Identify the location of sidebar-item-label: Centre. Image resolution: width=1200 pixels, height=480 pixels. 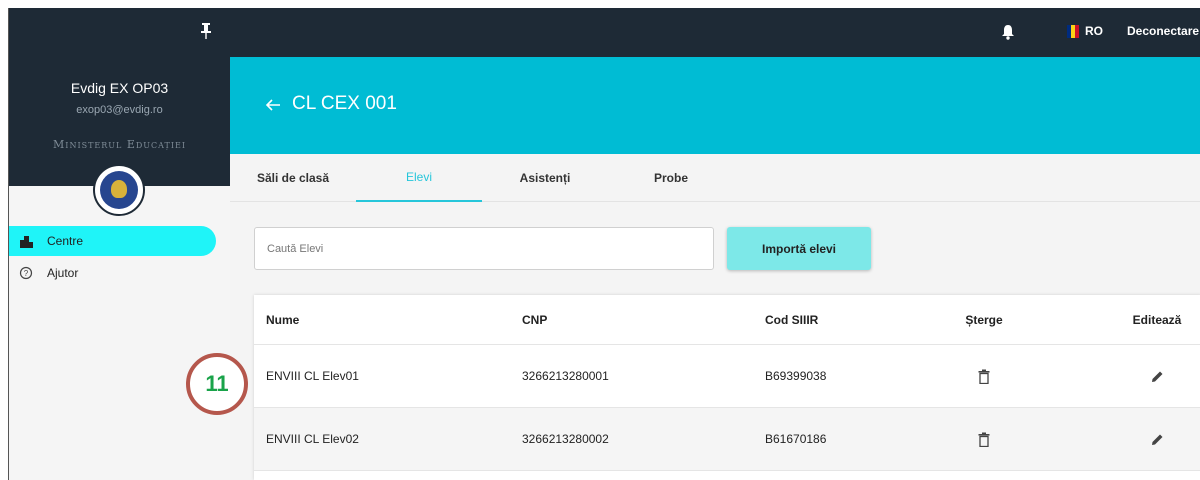
(65, 241).